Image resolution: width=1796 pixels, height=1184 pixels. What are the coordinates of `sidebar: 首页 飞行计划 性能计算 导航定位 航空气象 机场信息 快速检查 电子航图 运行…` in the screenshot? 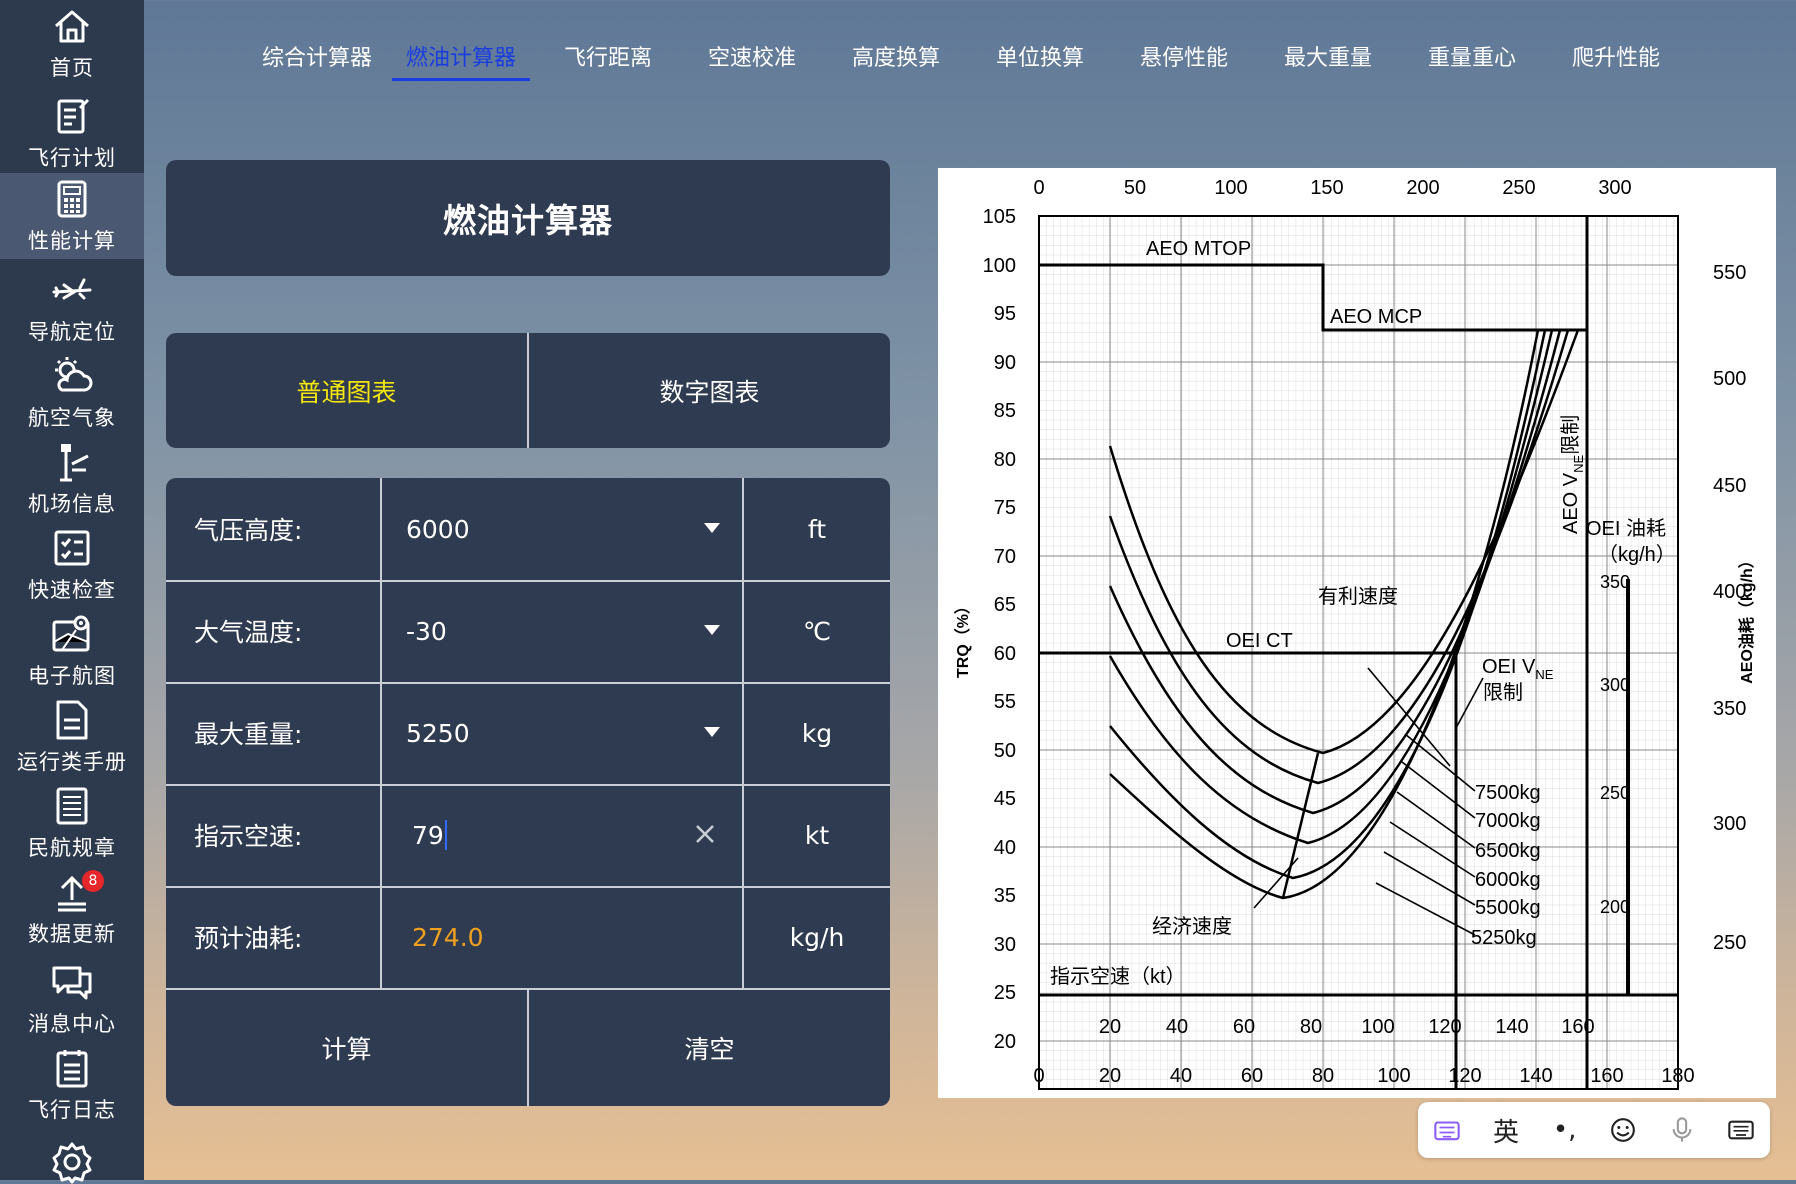 It's located at (72, 592).